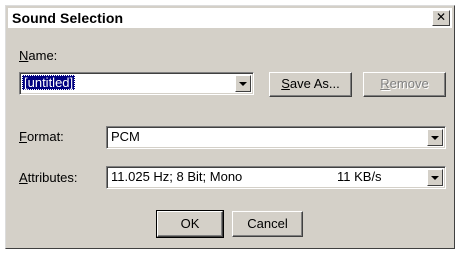  What do you see at coordinates (276, 137) in the screenshot?
I see `format-select: PCM` at bounding box center [276, 137].